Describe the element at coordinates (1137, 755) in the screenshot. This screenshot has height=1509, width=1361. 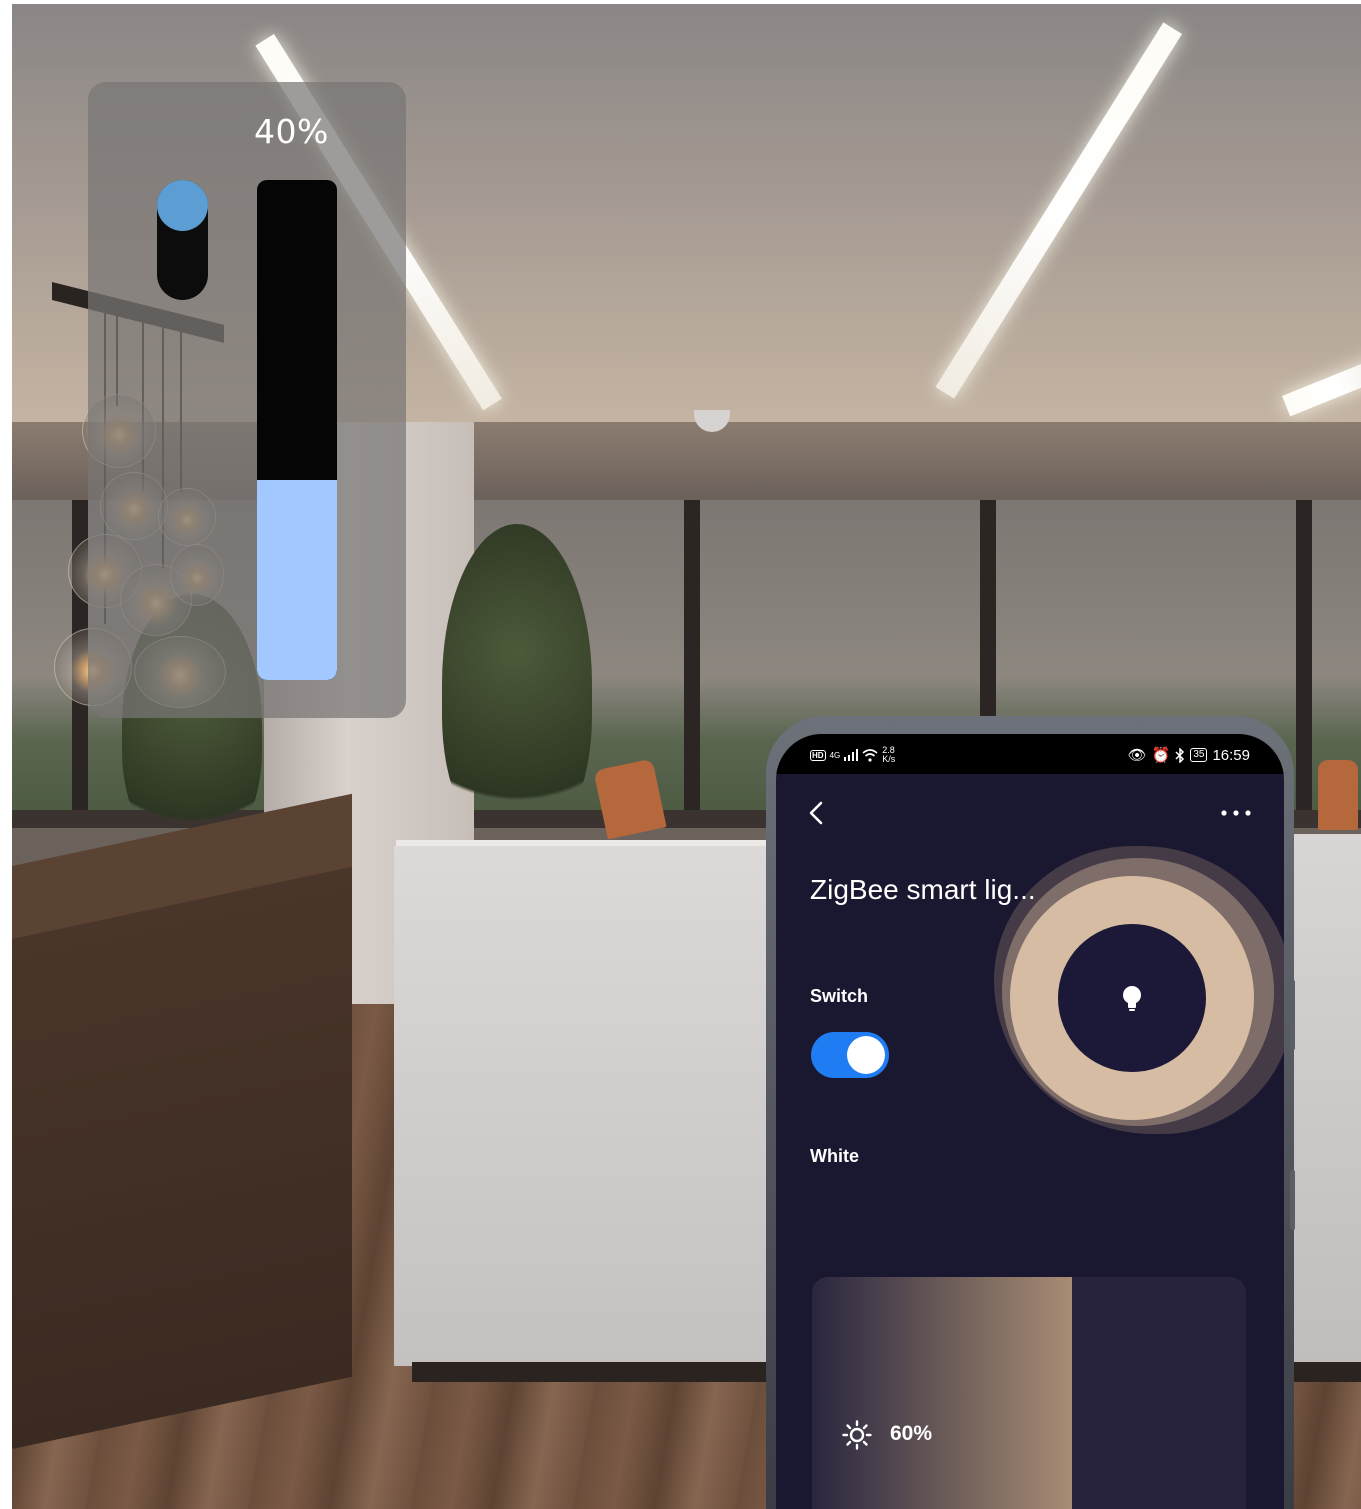
I see `eye-comfort-icon: 👁` at that location.